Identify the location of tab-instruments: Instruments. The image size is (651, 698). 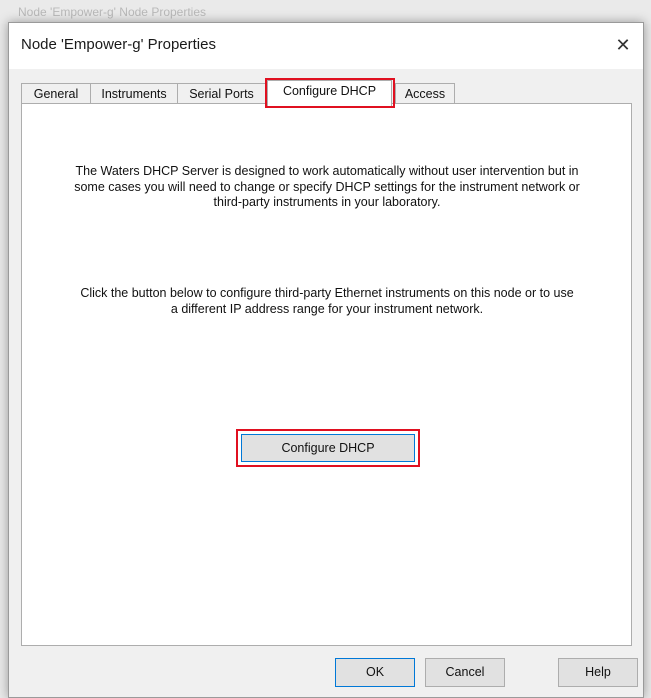
(134, 93).